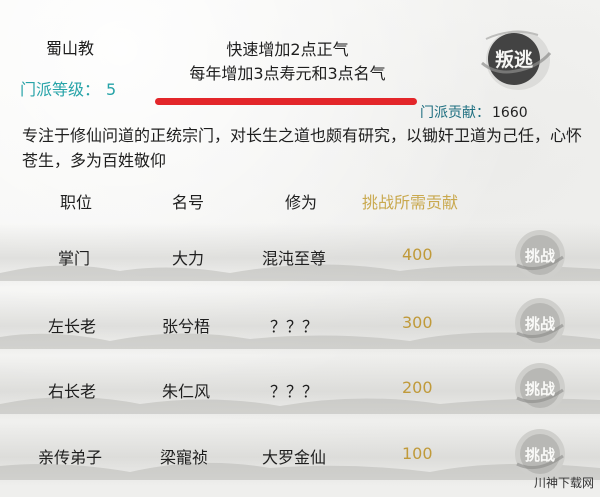  What do you see at coordinates (287, 73) in the screenshot?
I see `notice-line-2: 每年增加3点寿元和3点名气` at bounding box center [287, 73].